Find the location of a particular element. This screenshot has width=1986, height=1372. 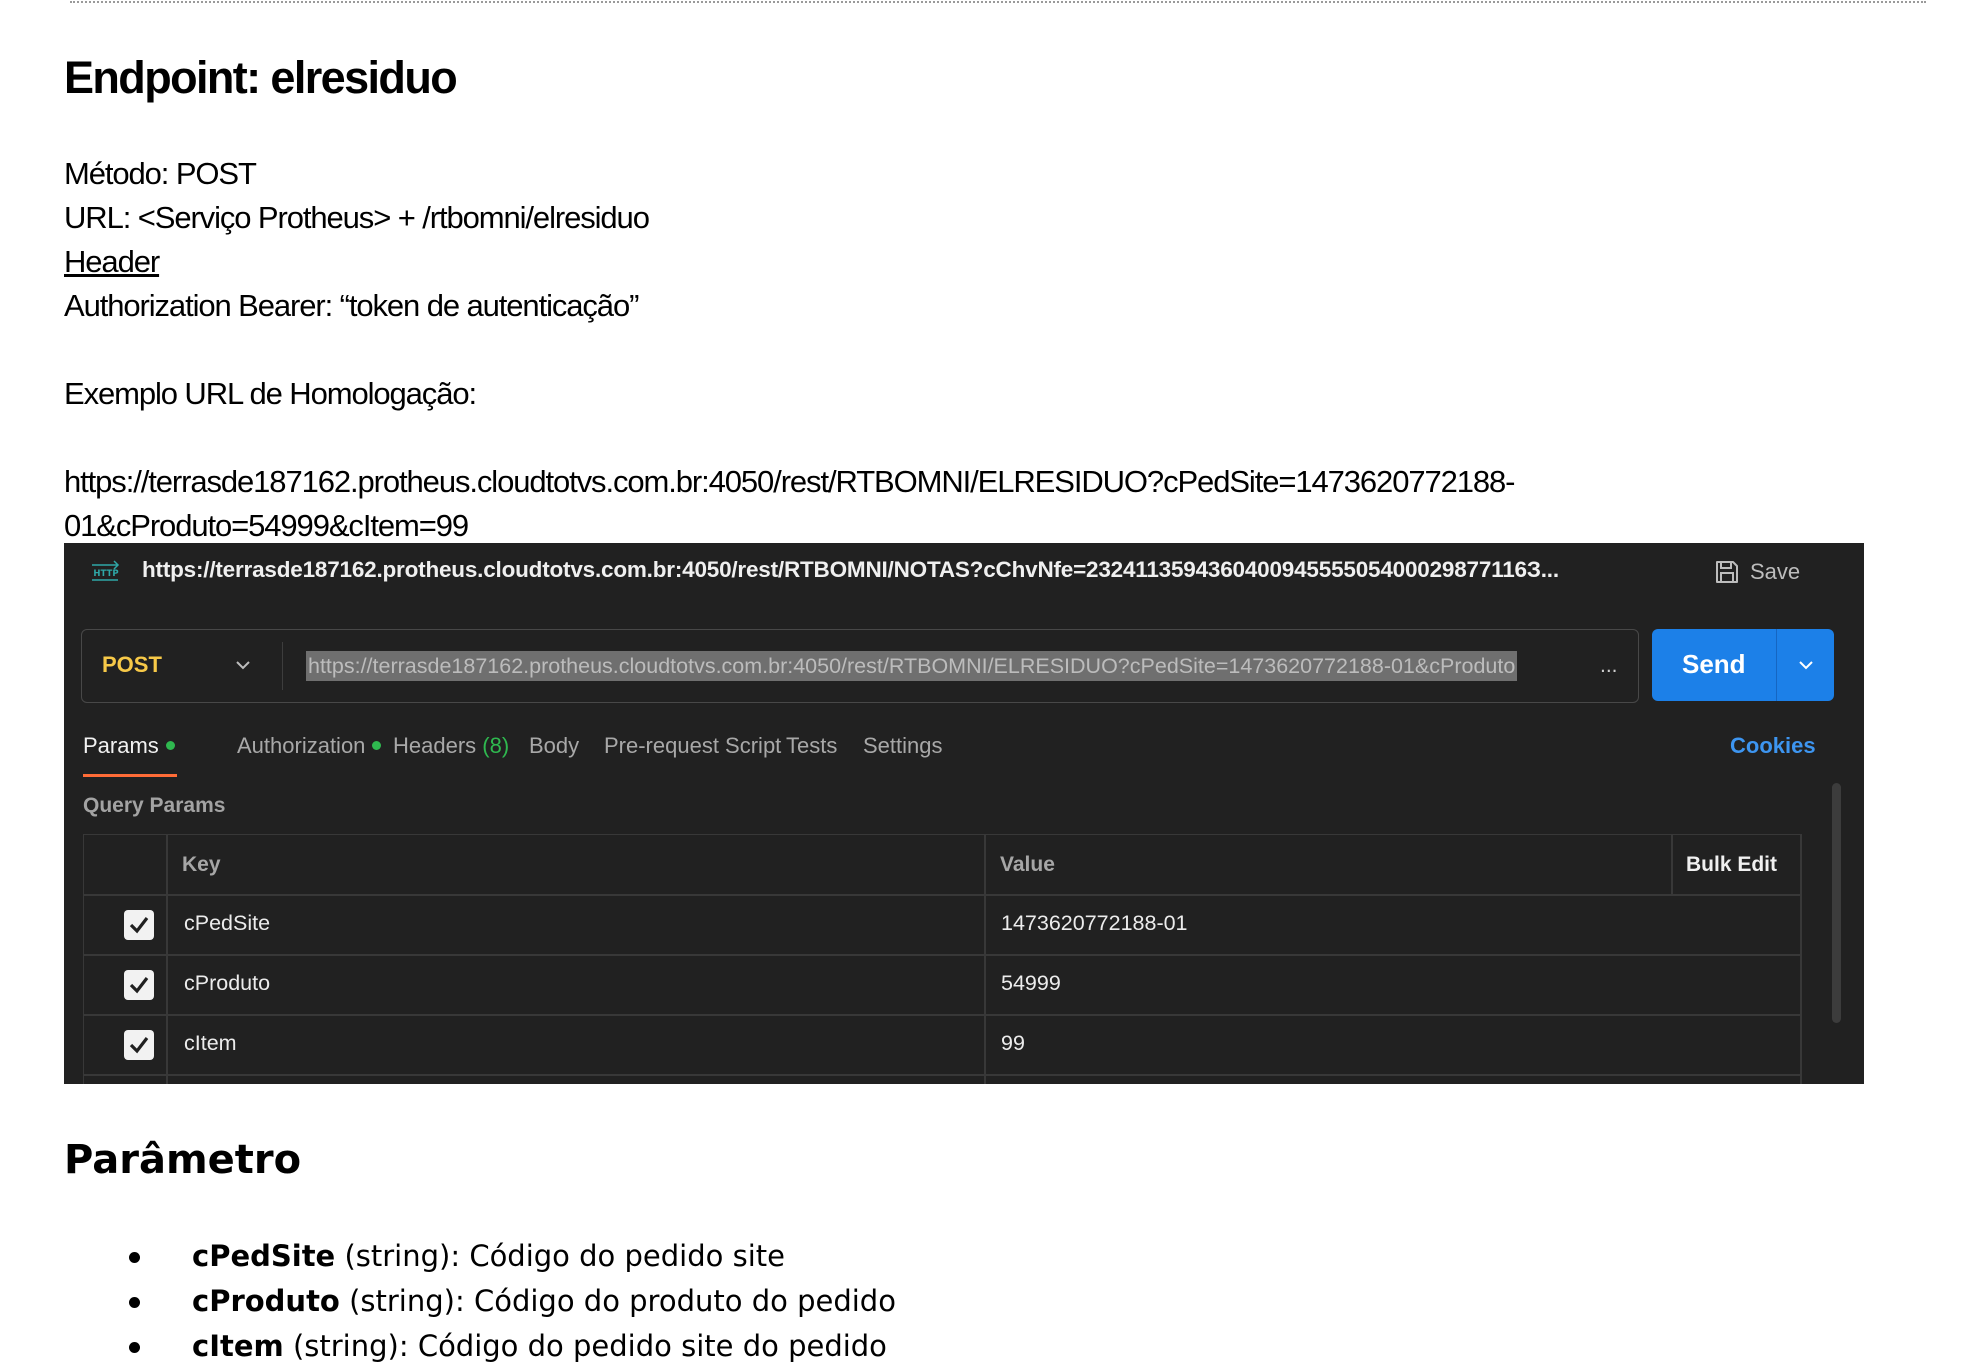

table-row: cItem 99 is located at coordinates (943, 1046).